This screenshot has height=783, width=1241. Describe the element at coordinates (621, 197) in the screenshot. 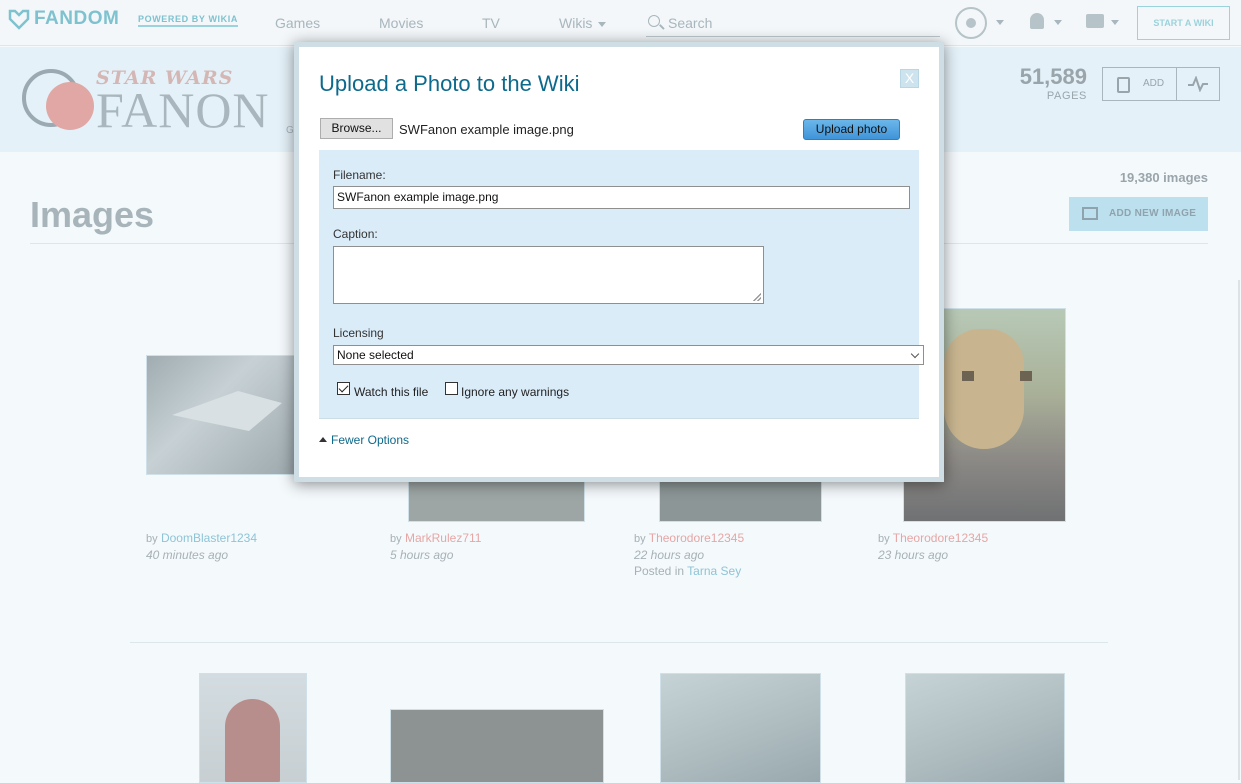

I see `filename-field: SWFanon example image.png` at that location.